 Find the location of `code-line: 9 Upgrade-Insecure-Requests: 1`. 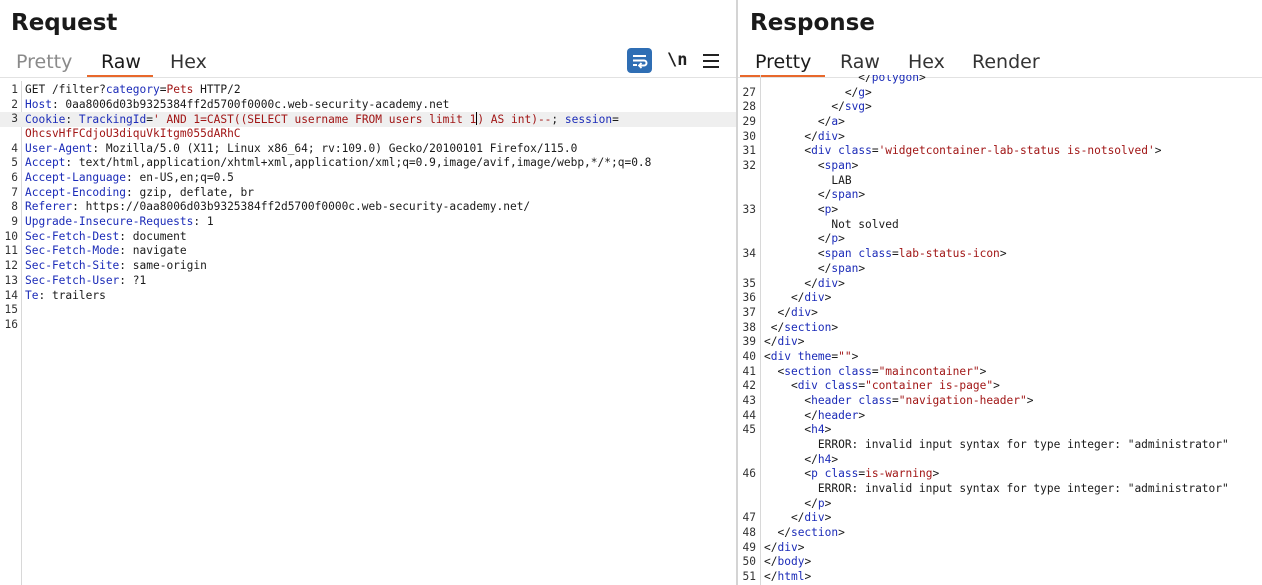

code-line: 9 Upgrade-Insecure-Requests: 1 is located at coordinates (368, 222).